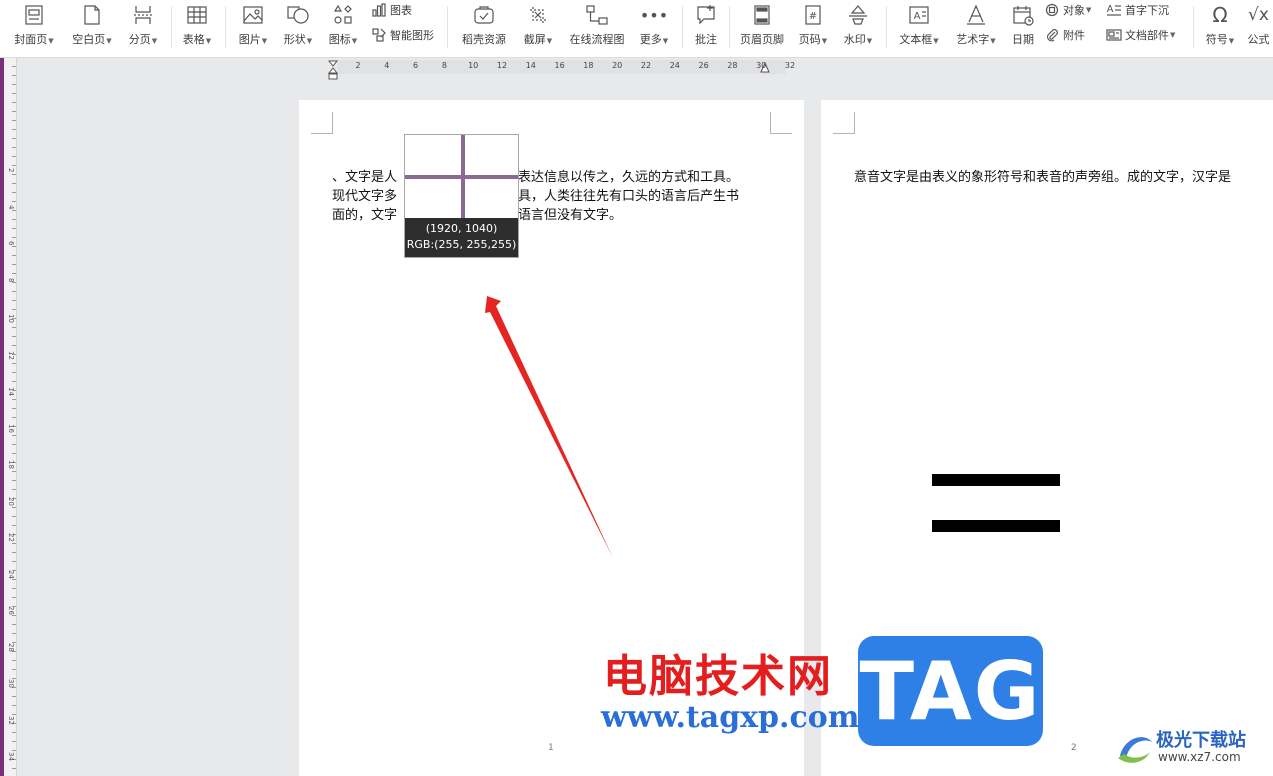 The image size is (1273, 776). Describe the element at coordinates (1074, 10) in the screenshot. I see `object-label: 对象` at that location.